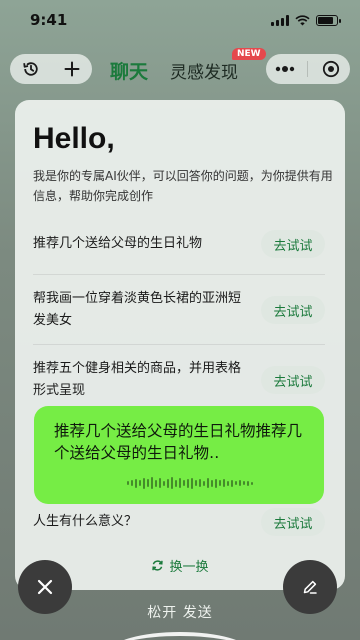 The width and height of the screenshot is (360, 640). I want to click on top-bar: 聊天 灵感发现 NEW, so click(180, 68).